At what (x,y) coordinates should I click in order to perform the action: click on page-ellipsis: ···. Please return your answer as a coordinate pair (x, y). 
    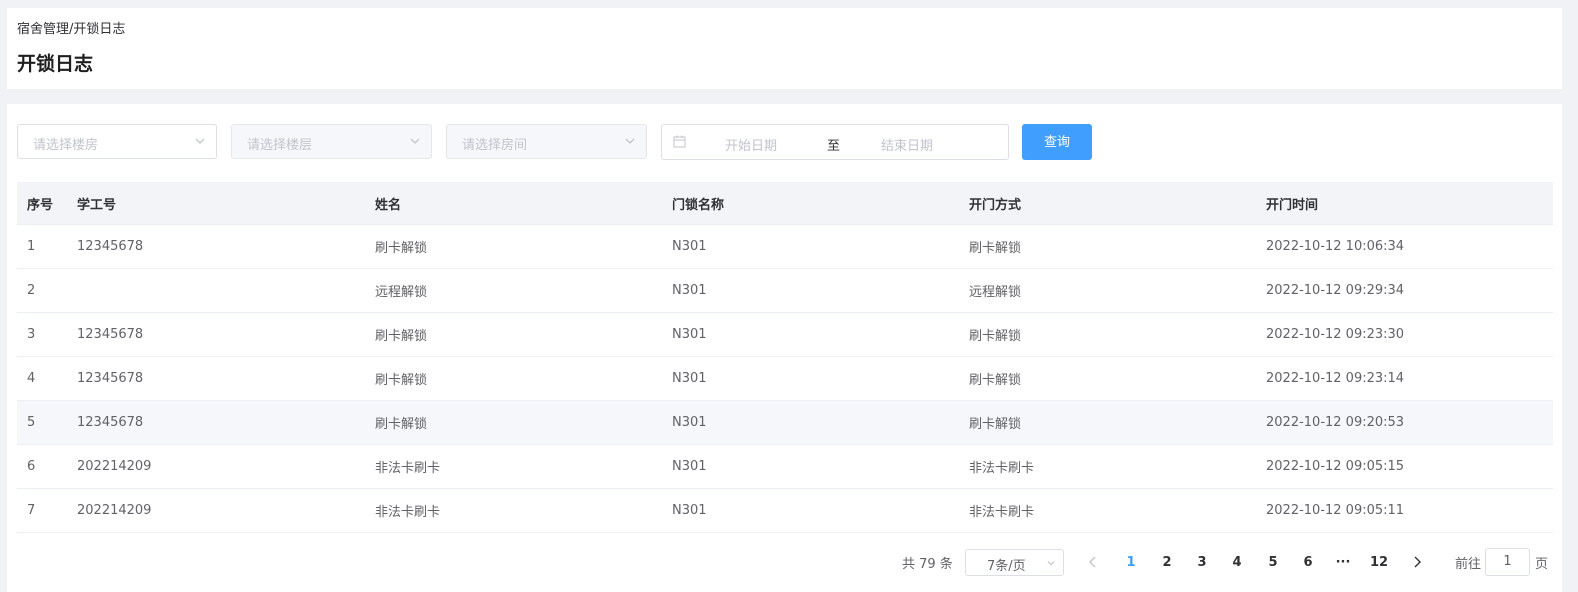
    Looking at the image, I should click on (1343, 562).